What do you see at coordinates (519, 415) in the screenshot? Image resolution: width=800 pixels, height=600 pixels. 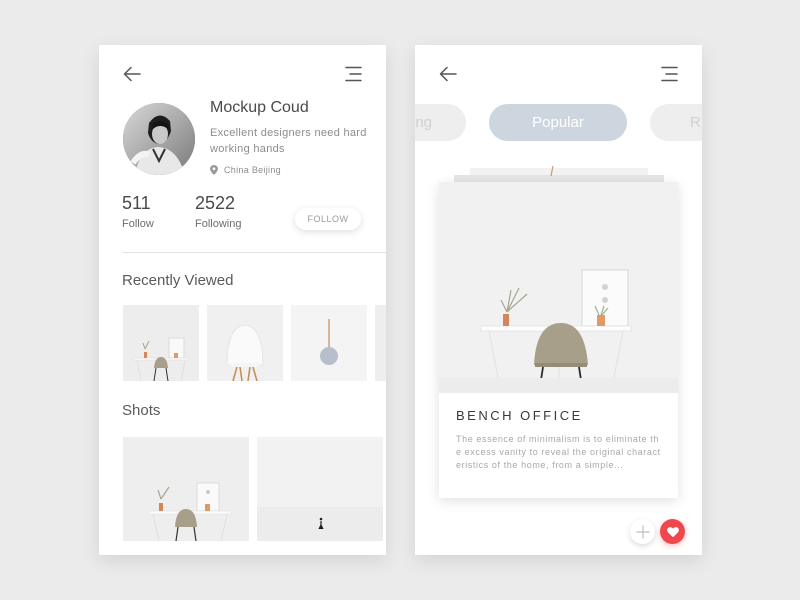 I see `card-title: BENCH OFFICE` at bounding box center [519, 415].